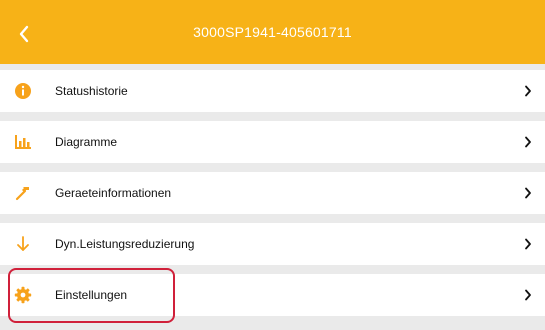 Image resolution: width=545 pixels, height=330 pixels. What do you see at coordinates (113, 193) in the screenshot?
I see `menu-item-label: Geraeteinformationen` at bounding box center [113, 193].